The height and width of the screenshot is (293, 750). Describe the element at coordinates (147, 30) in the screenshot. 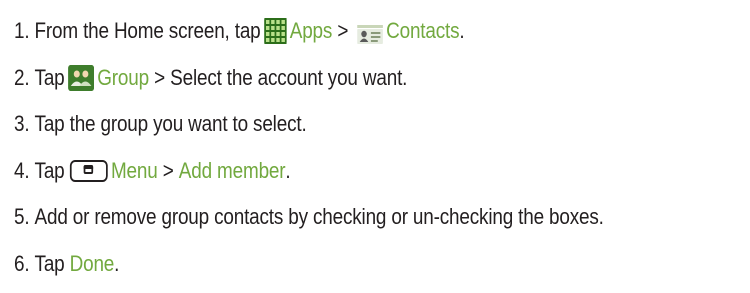

I see `step-1-lead-text: From the Home screen, tap` at that location.